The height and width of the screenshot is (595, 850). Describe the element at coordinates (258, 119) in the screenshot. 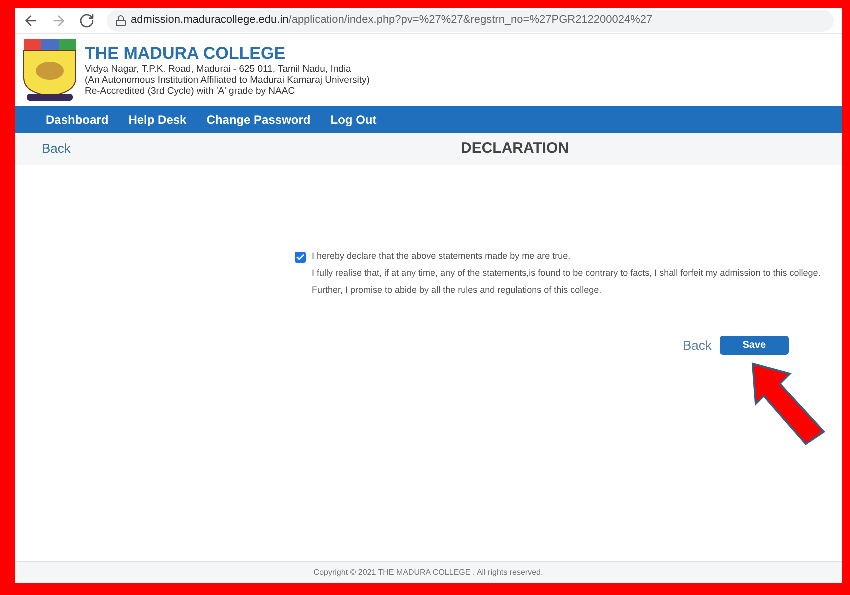

I see `nav-link: Change Password` at that location.